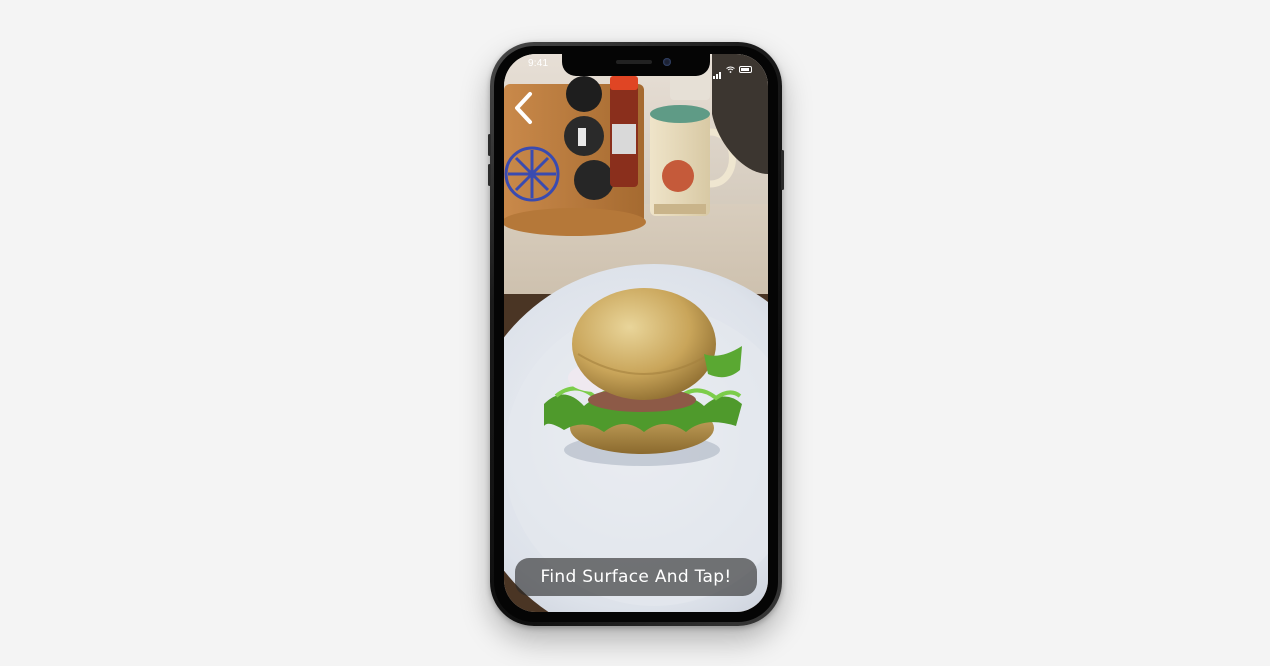 This screenshot has height=666, width=1270. I want to click on hint-banner: Find Surface And Tap!, so click(636, 577).